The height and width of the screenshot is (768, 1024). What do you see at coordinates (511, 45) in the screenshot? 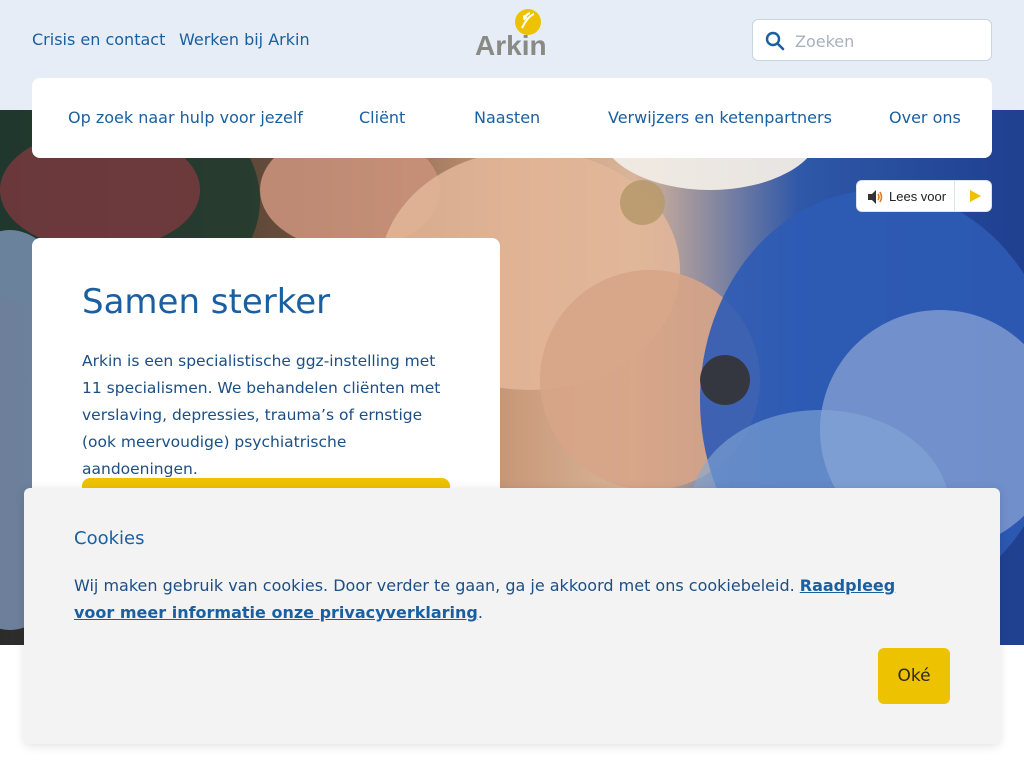
I see `logo-text: Arkin` at bounding box center [511, 45].